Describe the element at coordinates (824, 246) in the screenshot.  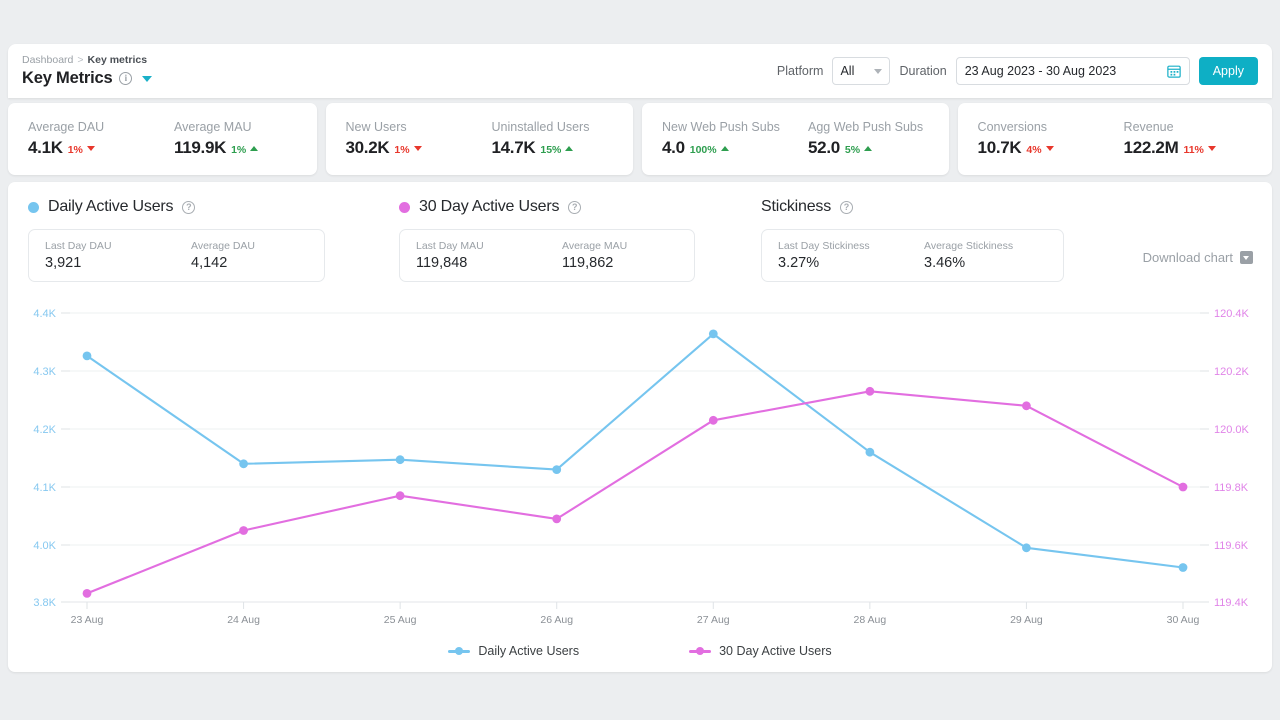
I see `stat-label: Last Day Stickiness` at that location.